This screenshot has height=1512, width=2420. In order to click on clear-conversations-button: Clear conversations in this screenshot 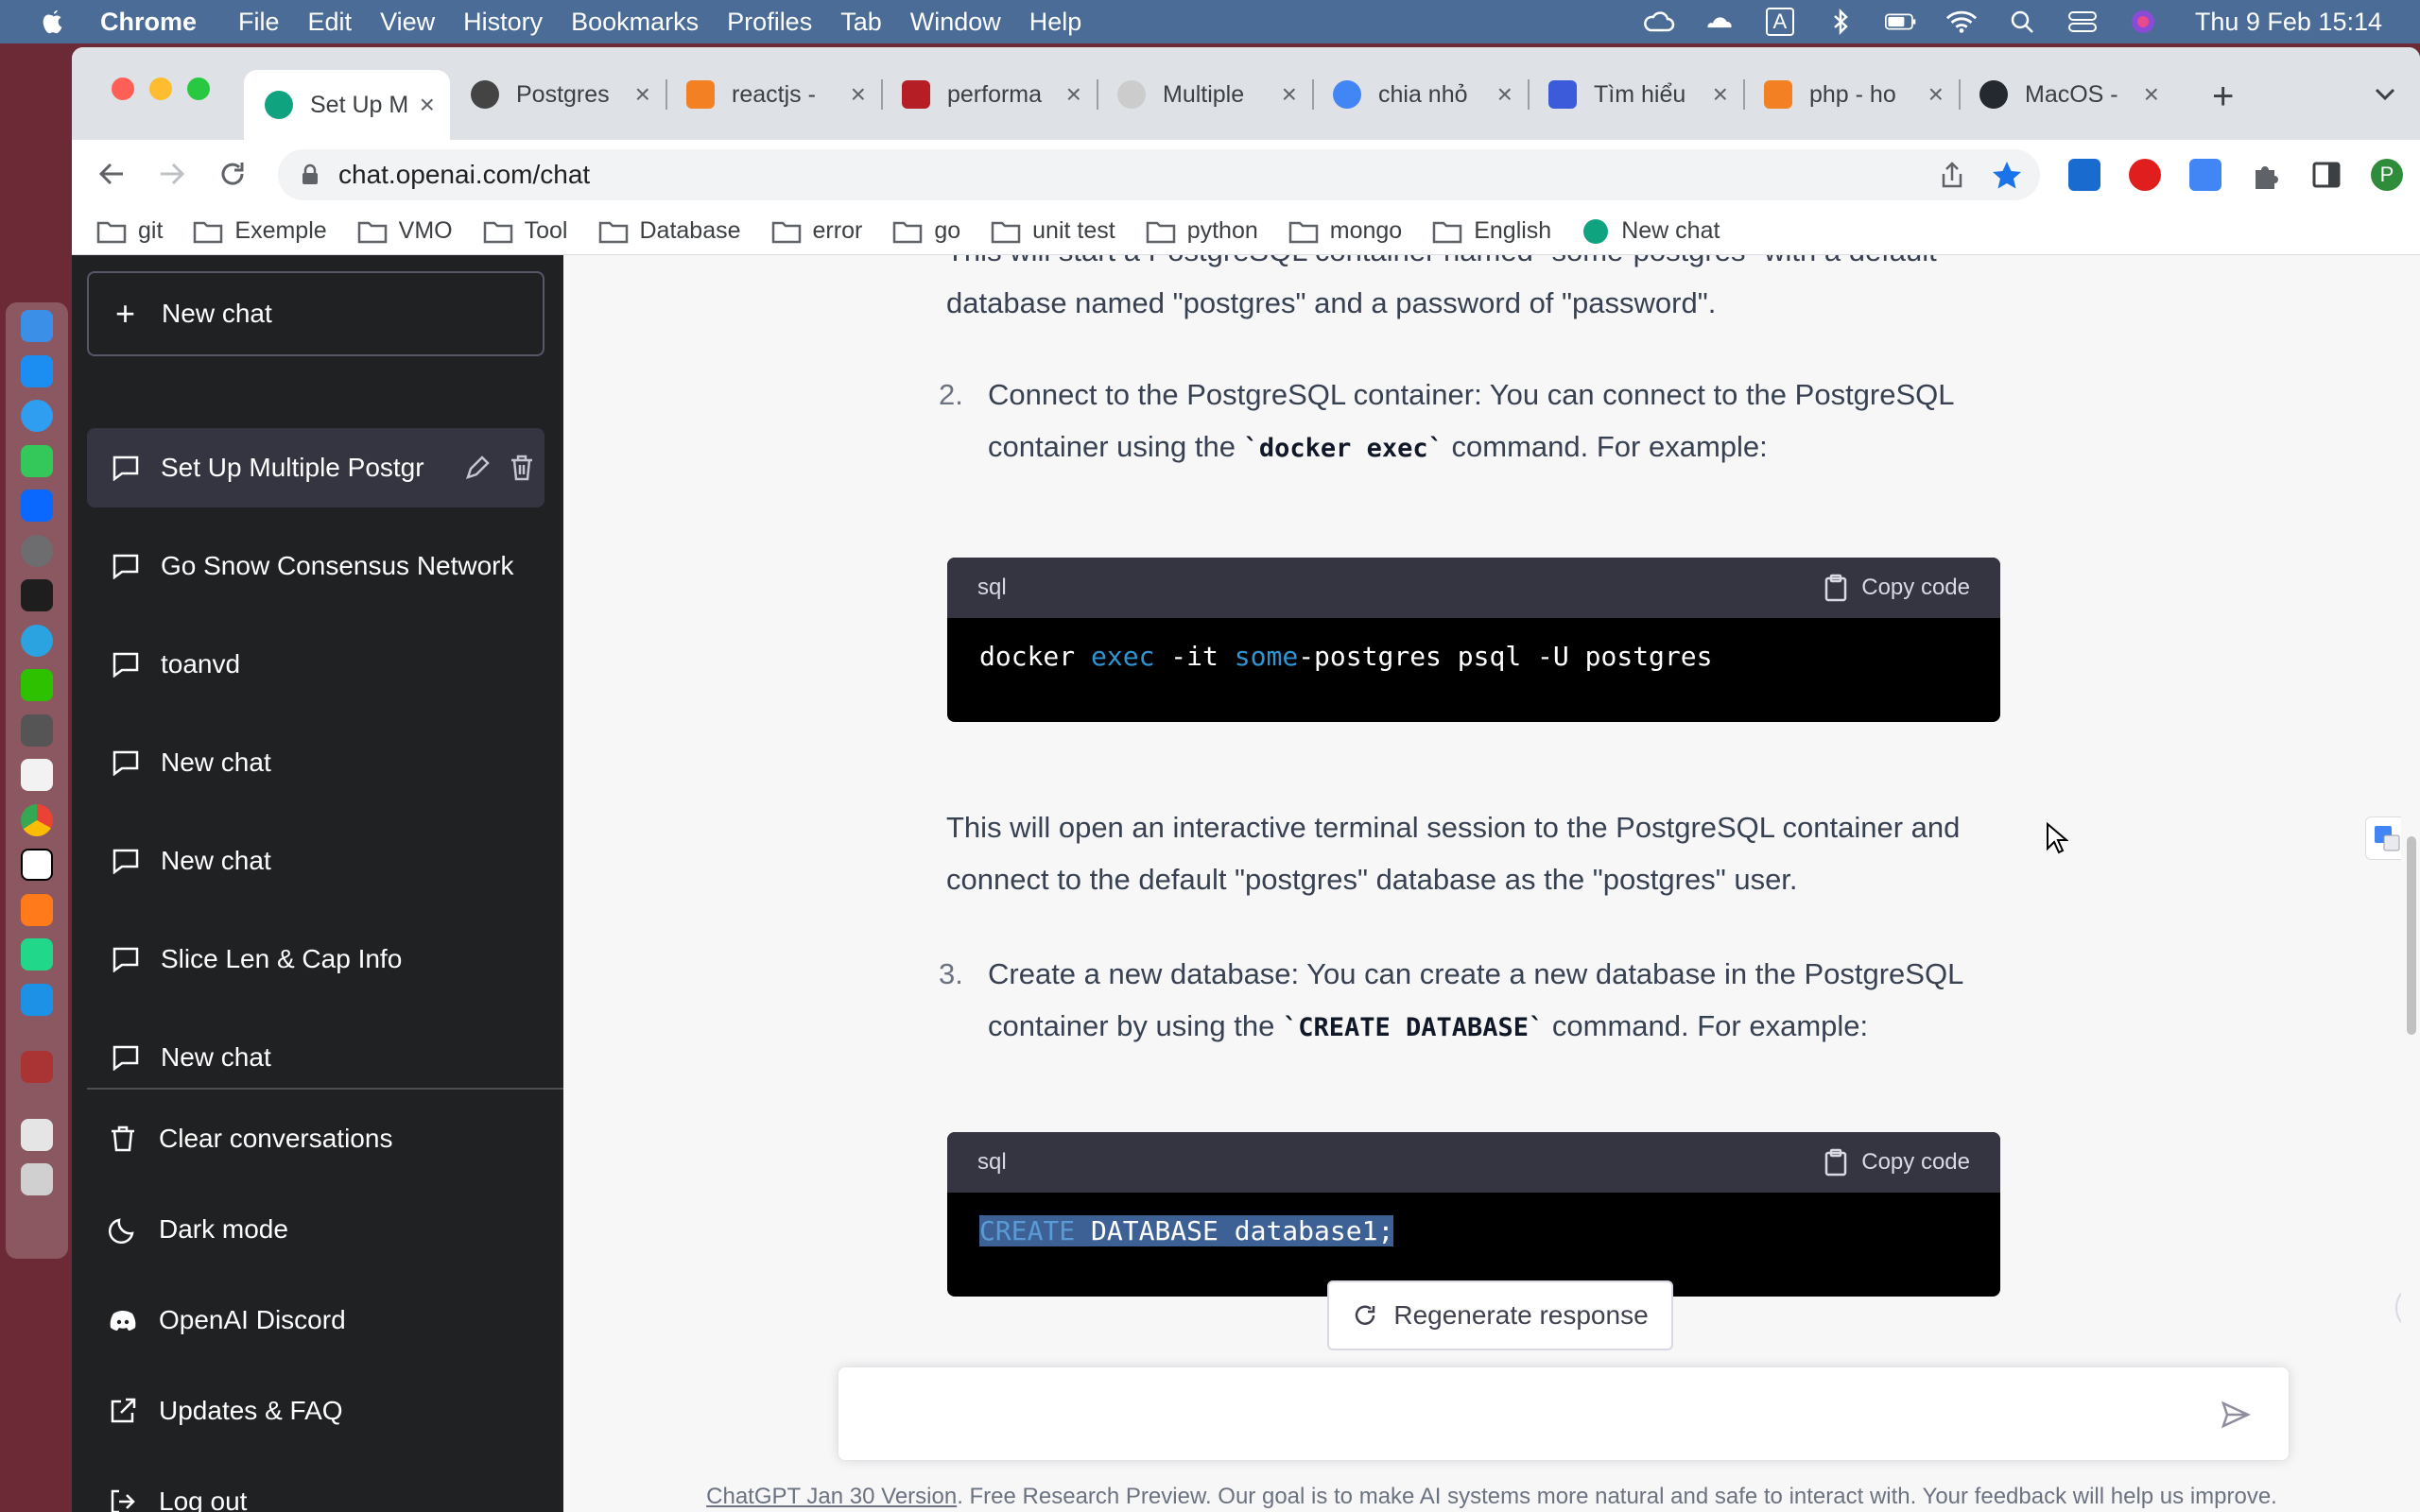, I will do `click(315, 1138)`.